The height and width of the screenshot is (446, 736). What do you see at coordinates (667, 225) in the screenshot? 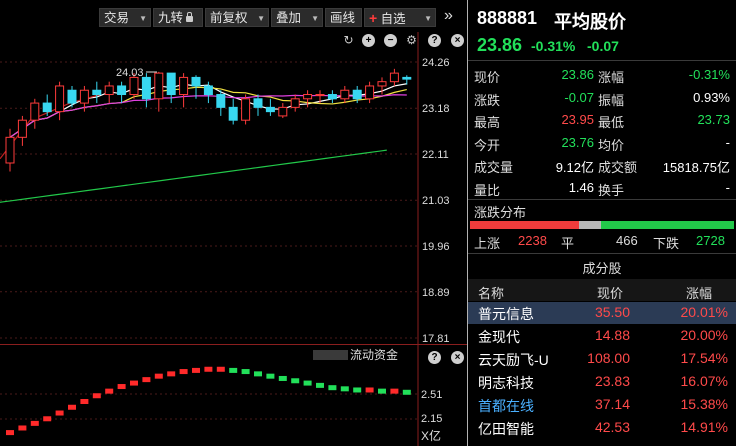
I see `distribution-down-segment` at bounding box center [667, 225].